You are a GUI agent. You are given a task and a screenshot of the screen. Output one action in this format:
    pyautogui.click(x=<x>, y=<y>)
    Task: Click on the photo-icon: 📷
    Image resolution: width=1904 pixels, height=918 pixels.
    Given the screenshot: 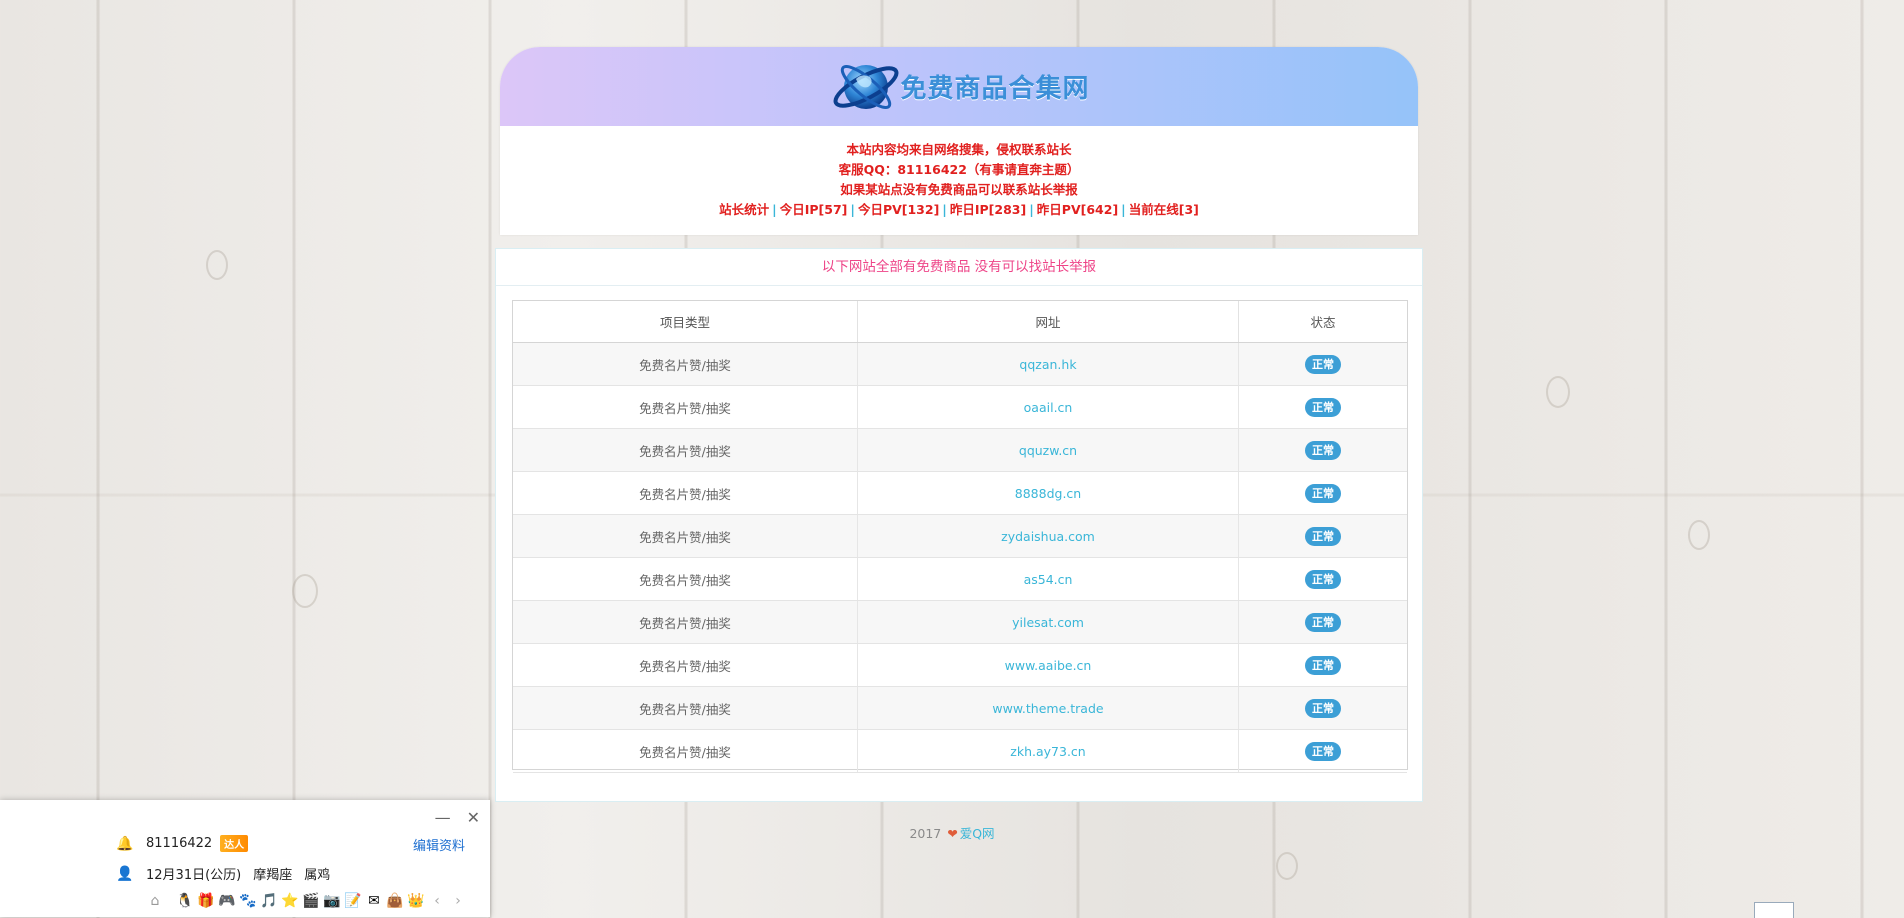 What is the action you would take?
    pyautogui.click(x=332, y=901)
    